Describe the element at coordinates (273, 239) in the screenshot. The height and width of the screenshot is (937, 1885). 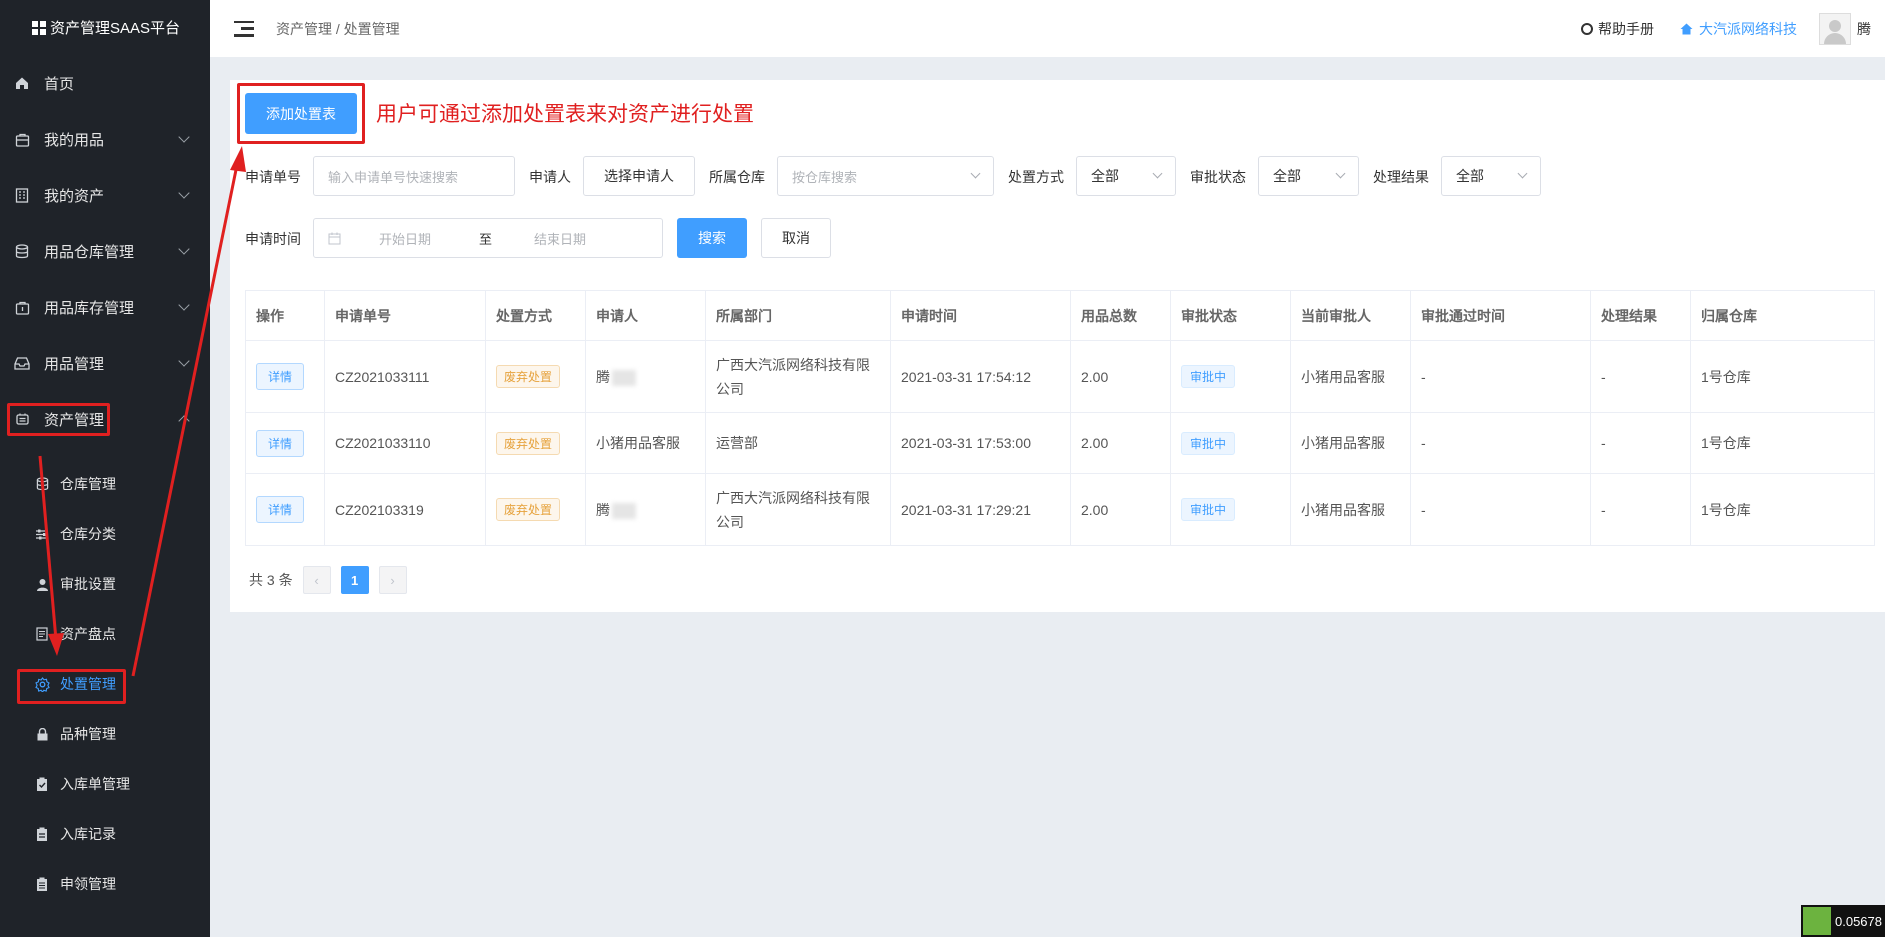
I see `apply-time-label: 申请时间` at that location.